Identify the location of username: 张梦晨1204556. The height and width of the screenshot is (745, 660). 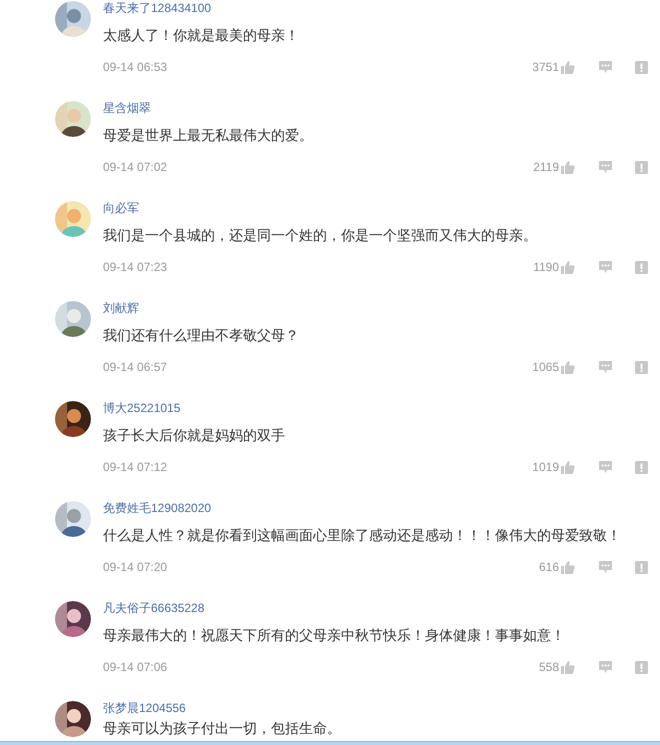
(144, 708).